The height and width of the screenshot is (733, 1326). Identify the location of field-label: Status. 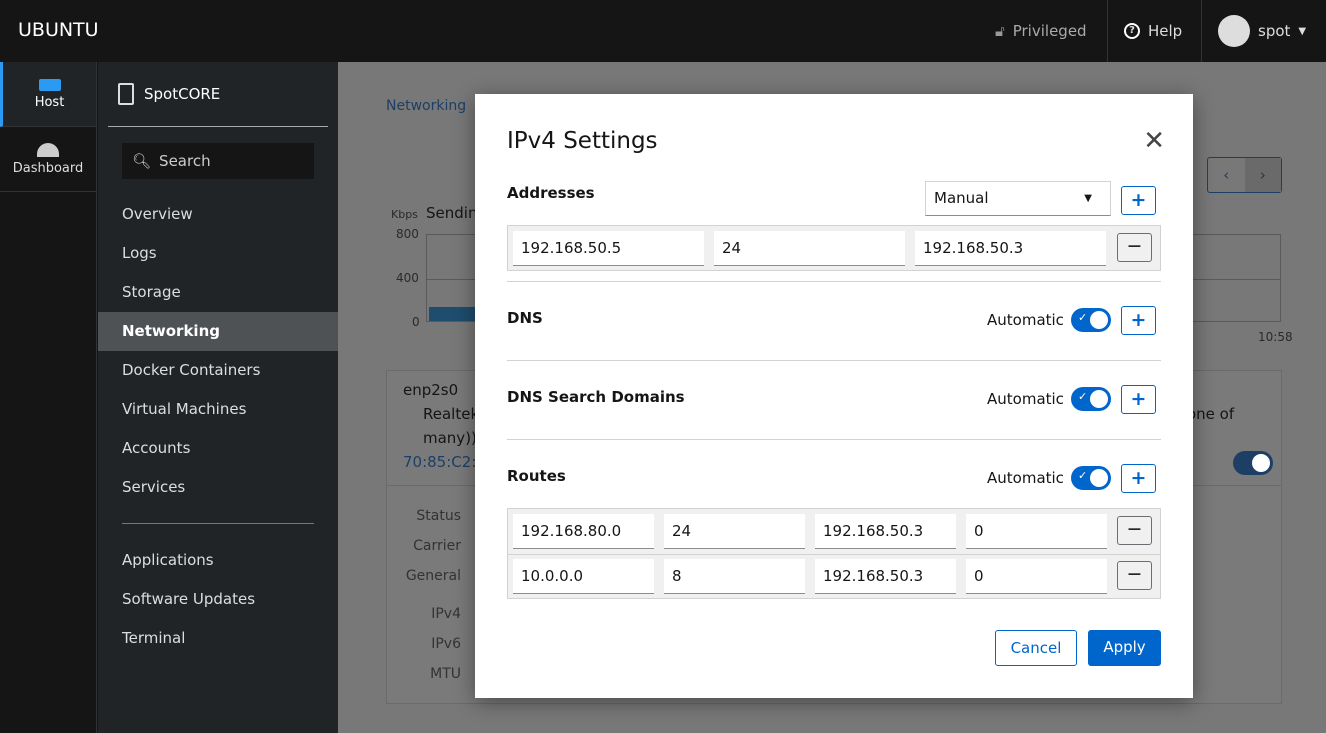
(438, 516).